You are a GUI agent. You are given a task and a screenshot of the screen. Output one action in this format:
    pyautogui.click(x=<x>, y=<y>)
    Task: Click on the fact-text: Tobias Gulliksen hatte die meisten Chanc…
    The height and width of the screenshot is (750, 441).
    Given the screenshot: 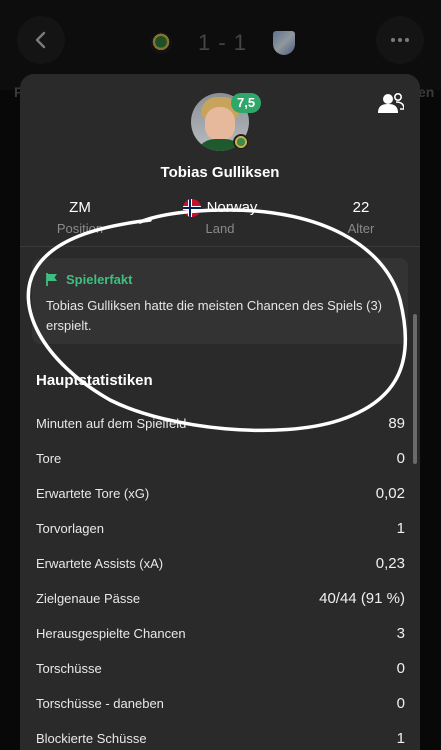 What is the action you would take?
    pyautogui.click(x=214, y=315)
    